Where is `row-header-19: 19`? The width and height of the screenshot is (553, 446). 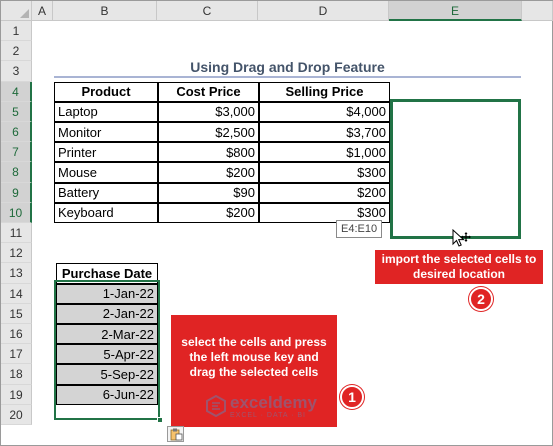
row-header-19: 19 is located at coordinates (16, 394).